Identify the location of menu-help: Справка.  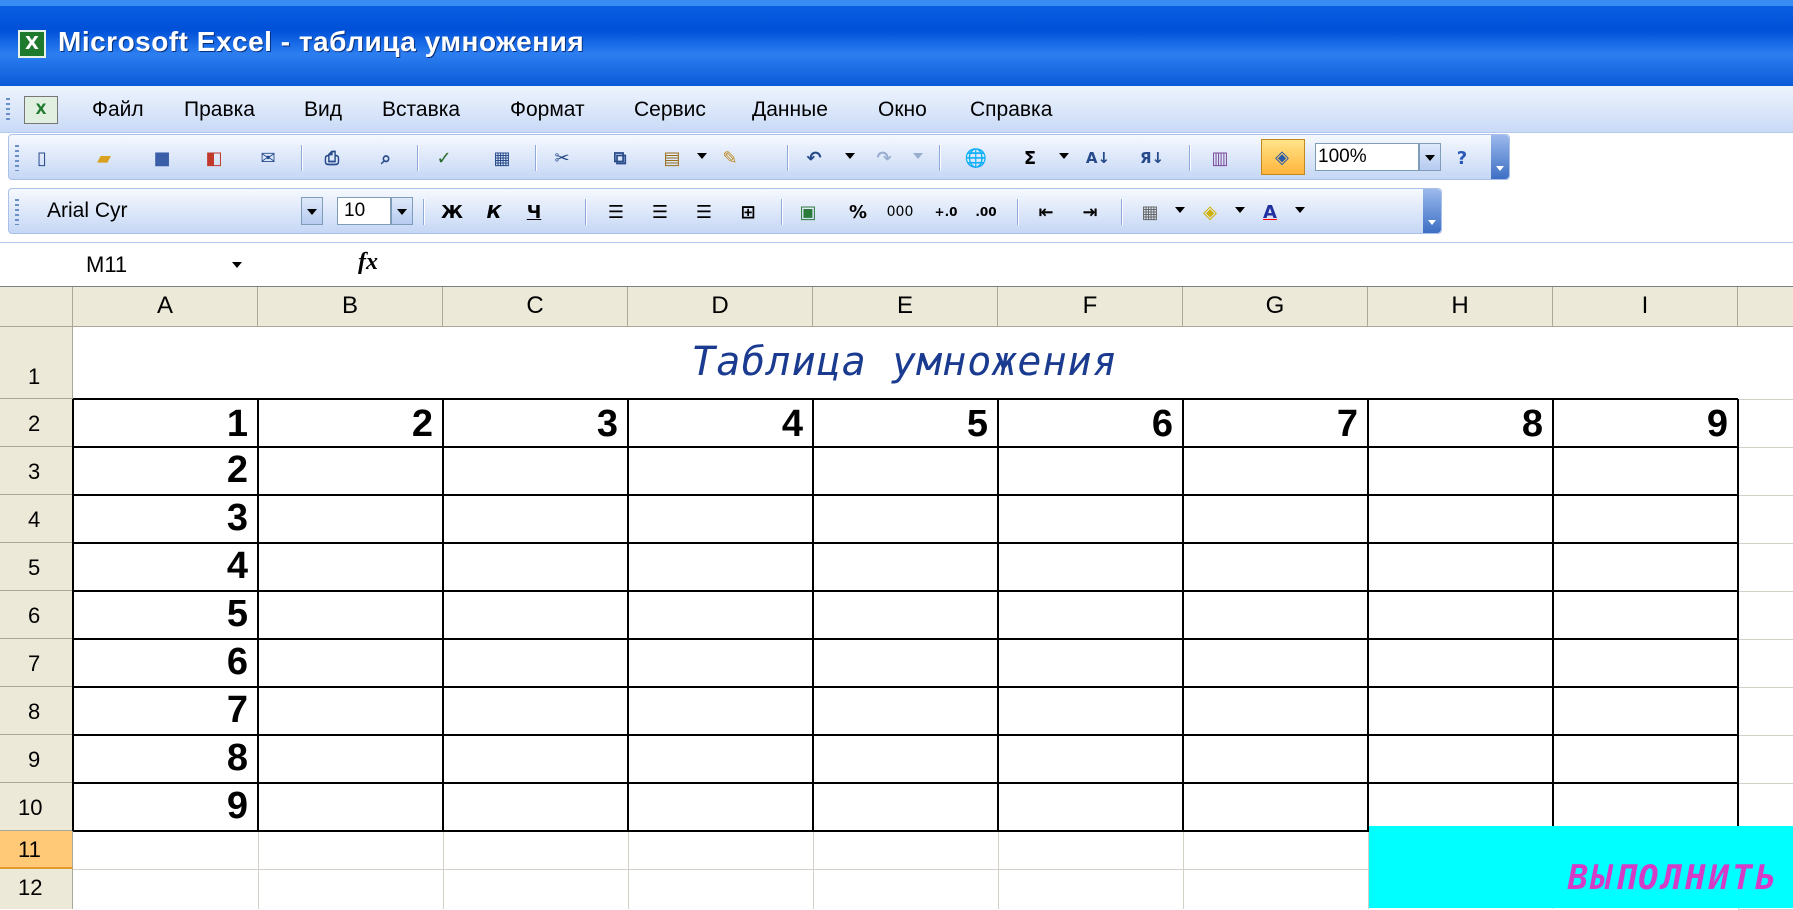
(1011, 110).